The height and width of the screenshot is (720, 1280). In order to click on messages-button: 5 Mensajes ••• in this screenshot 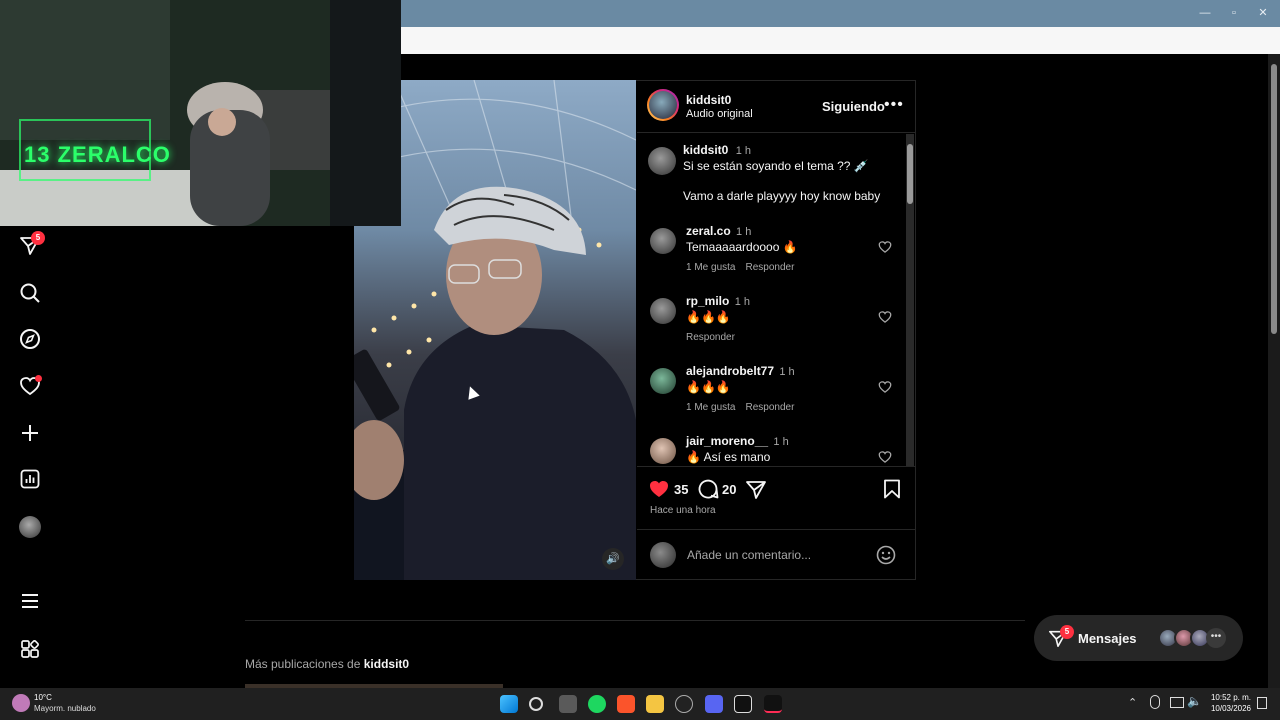, I will do `click(1138, 638)`.